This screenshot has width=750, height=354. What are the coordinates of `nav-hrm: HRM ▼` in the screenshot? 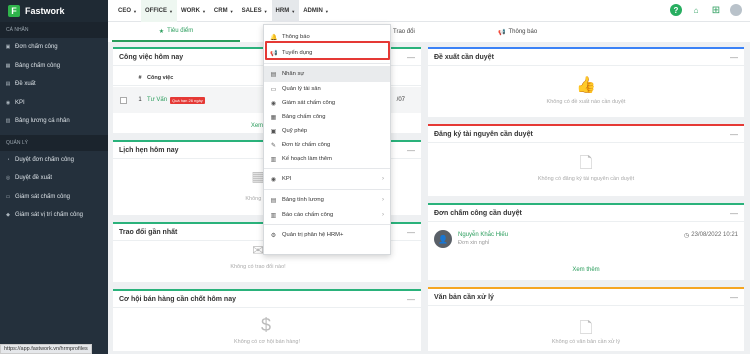 It's located at (285, 11).